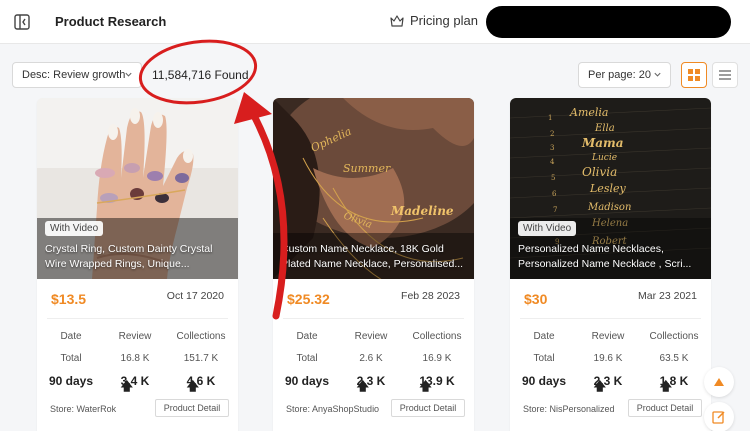 The width and height of the screenshot is (750, 431). I want to click on store-name: Store: WaterRok, so click(83, 409).